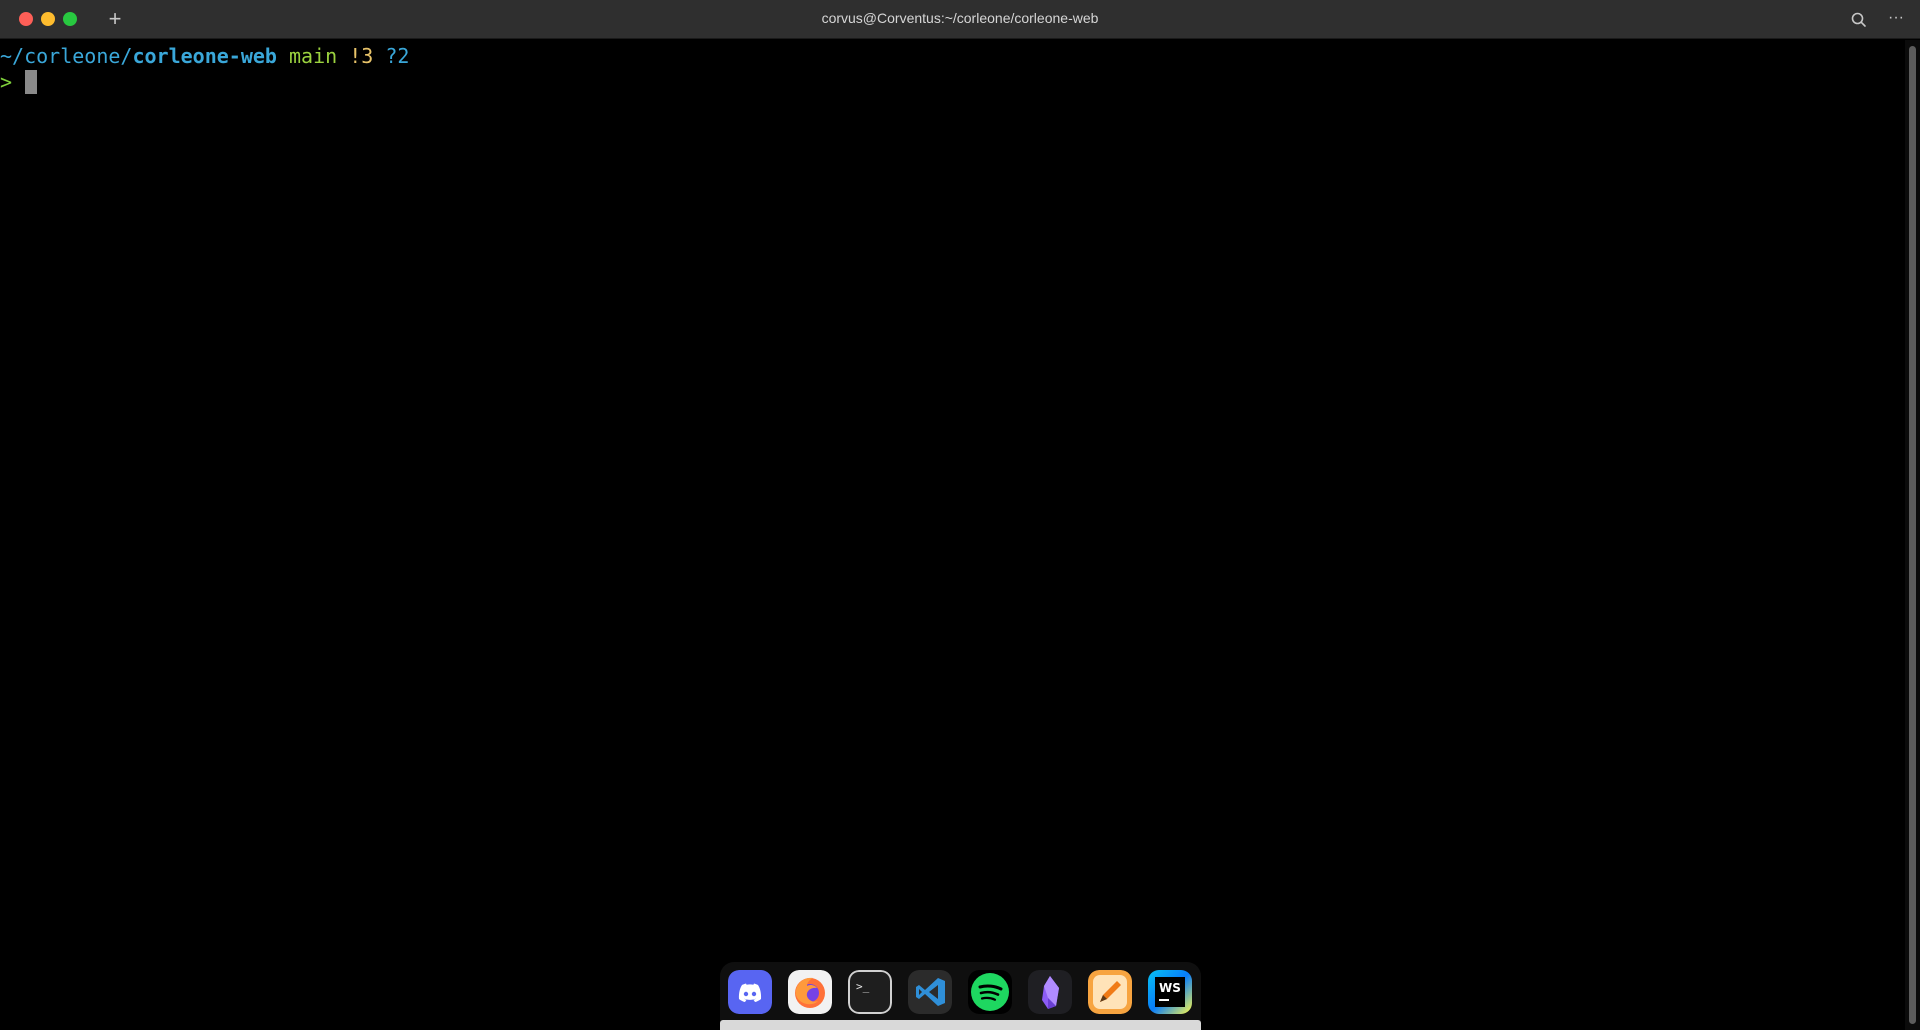 The image size is (1920, 1030). I want to click on git-modified-count: !3, so click(361, 56).